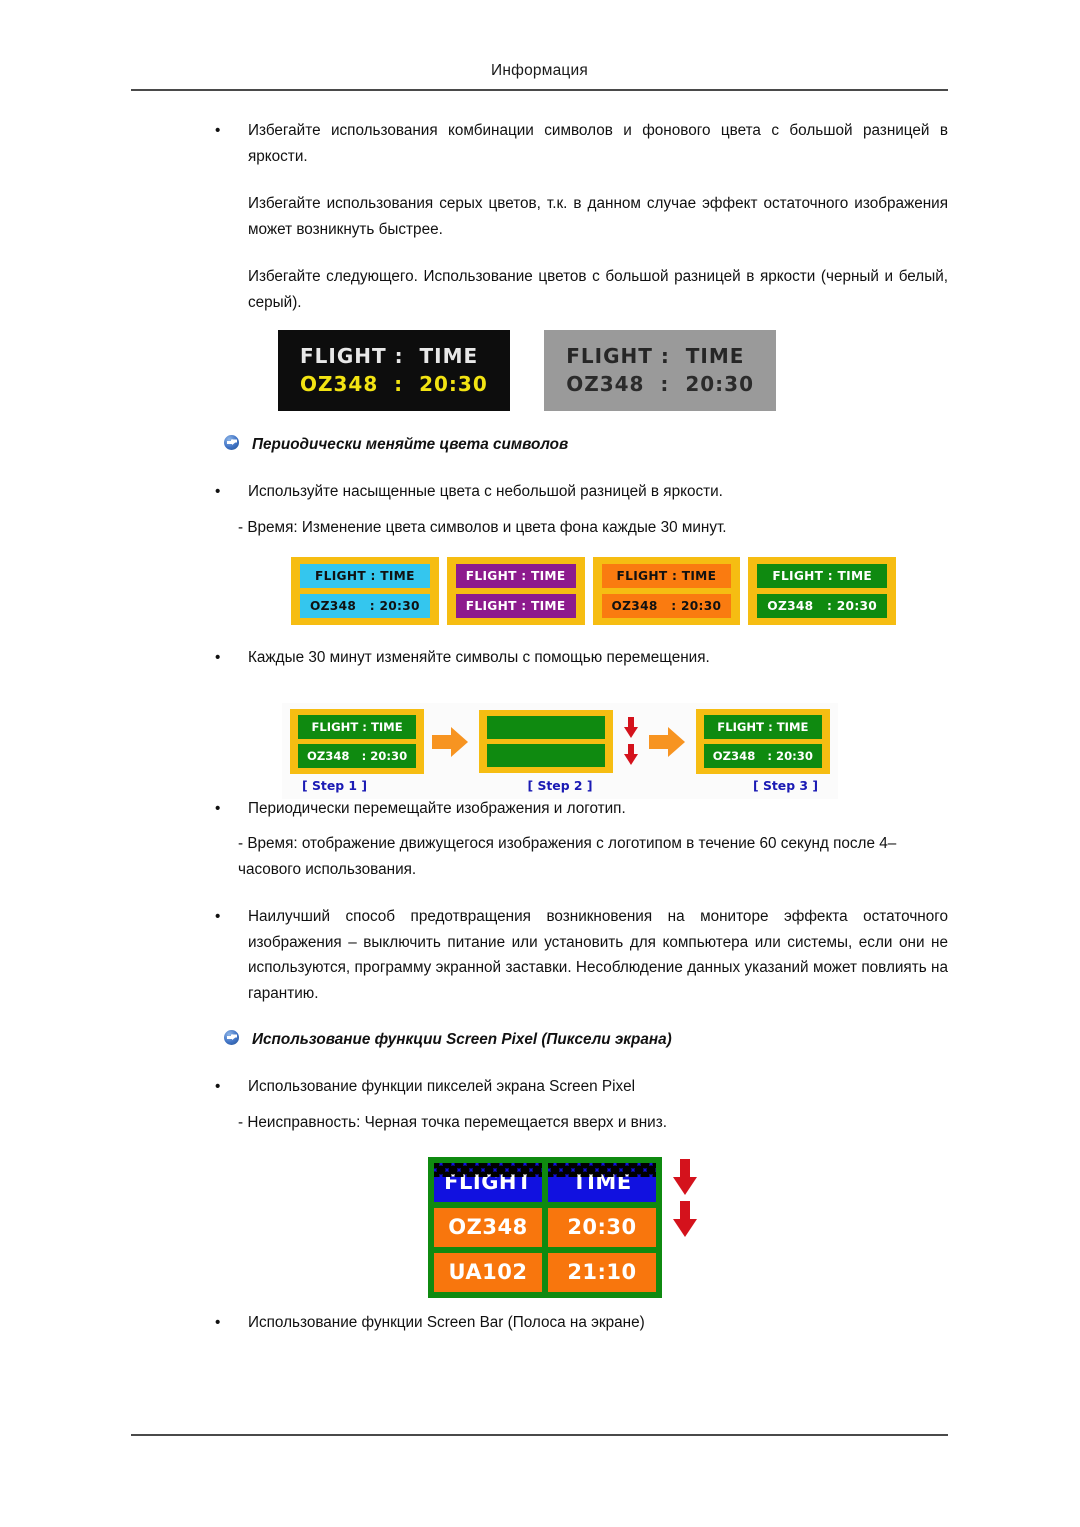 The image size is (1080, 1527). I want to click on section-heading-label: Периодически меняйте цвета символов, so click(410, 444).